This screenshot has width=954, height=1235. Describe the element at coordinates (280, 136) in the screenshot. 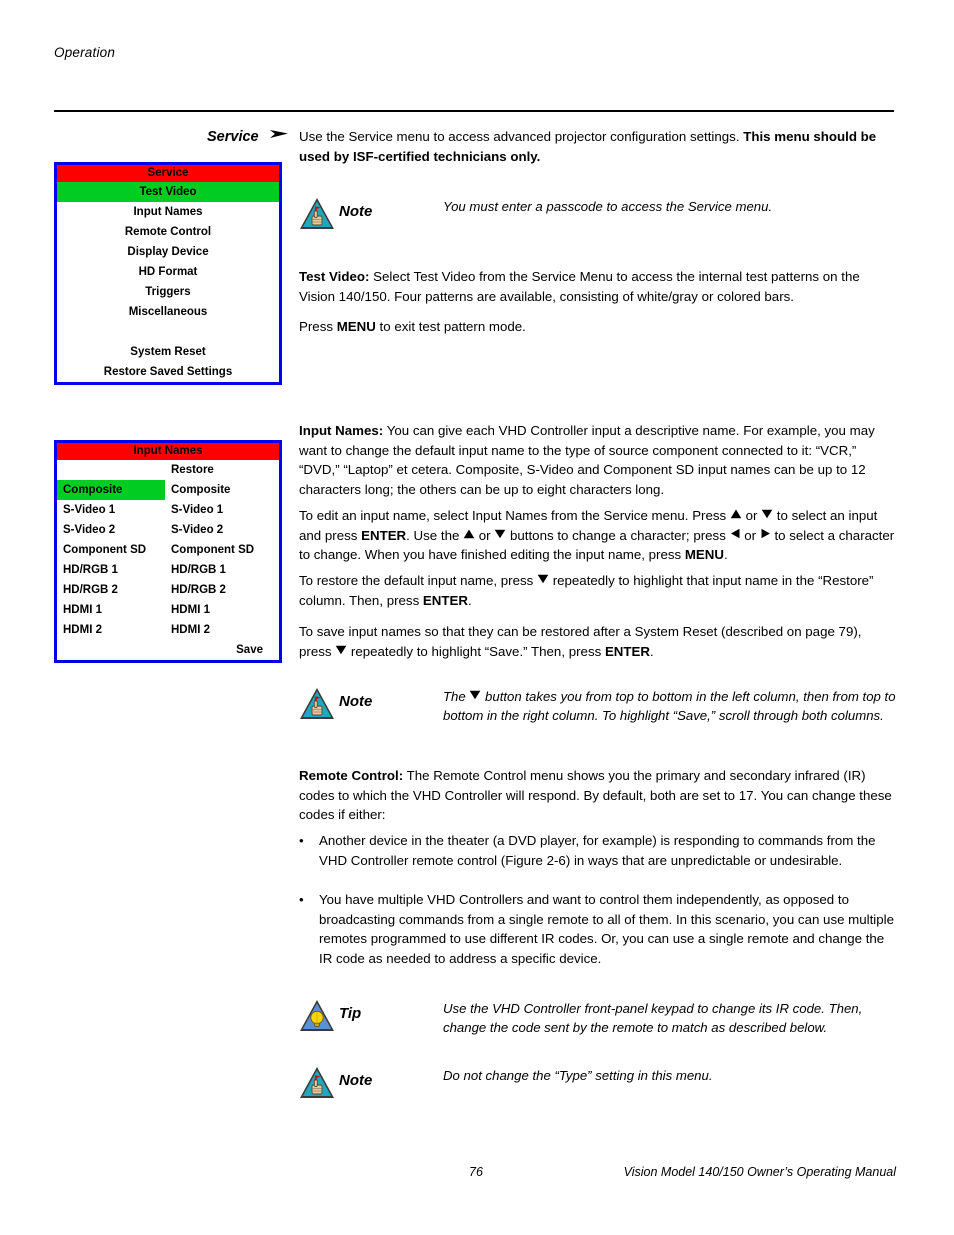

I see `right-arrow-icon` at that location.